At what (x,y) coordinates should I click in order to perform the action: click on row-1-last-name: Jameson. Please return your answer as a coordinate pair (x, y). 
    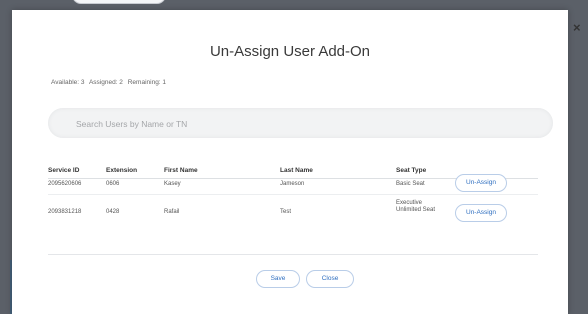
    Looking at the image, I should click on (292, 184).